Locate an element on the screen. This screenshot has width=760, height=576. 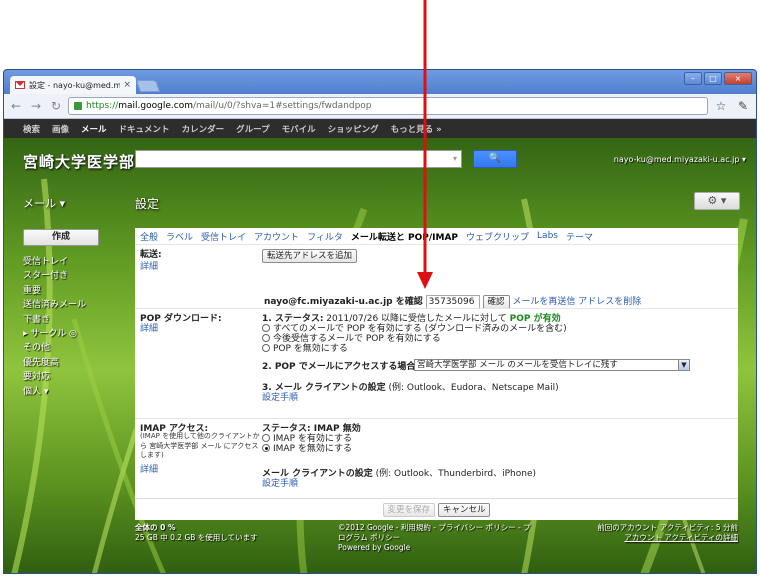
nav-inbox: 受信トレイ is located at coordinates (78, 262).